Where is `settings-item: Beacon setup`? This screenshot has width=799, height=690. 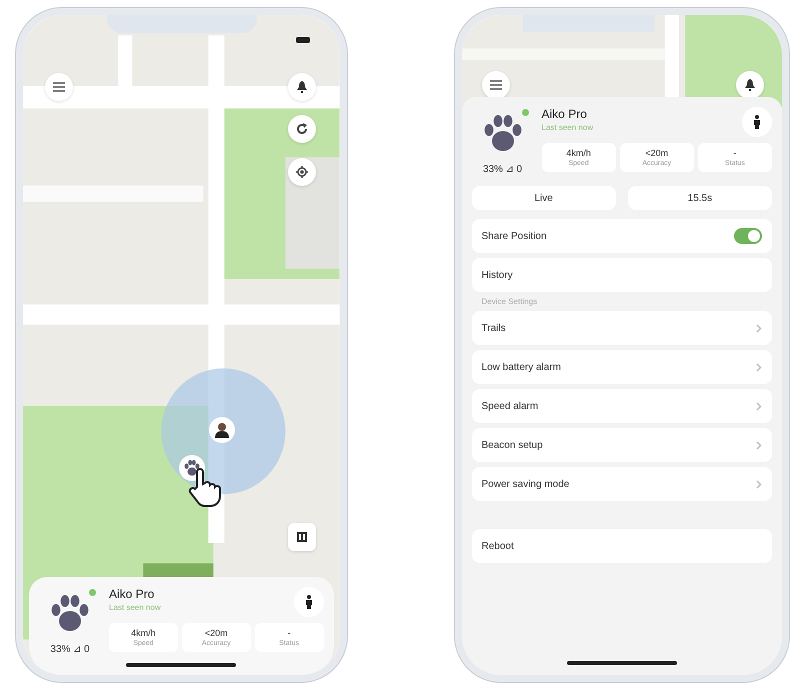
settings-item: Beacon setup is located at coordinates (622, 445).